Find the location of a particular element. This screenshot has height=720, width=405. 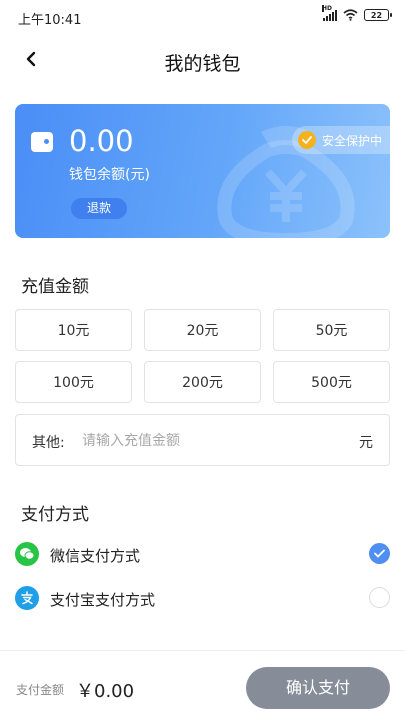

alipay-label: 支付宝支付方式 is located at coordinates (103, 600).